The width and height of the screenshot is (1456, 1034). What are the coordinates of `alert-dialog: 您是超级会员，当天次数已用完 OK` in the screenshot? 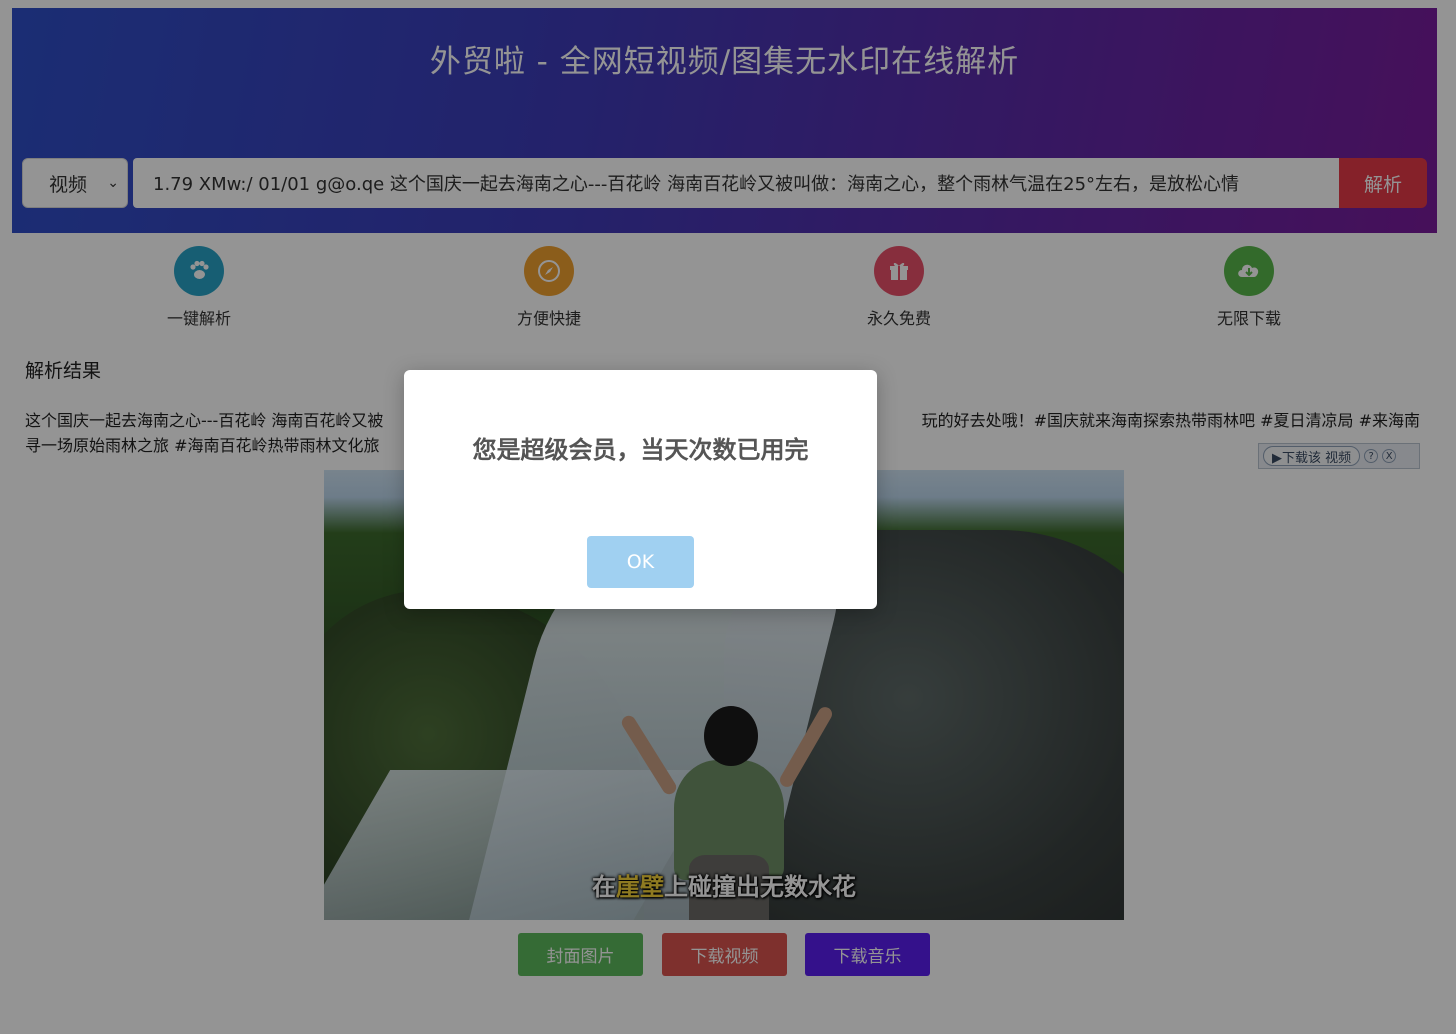 It's located at (640, 489).